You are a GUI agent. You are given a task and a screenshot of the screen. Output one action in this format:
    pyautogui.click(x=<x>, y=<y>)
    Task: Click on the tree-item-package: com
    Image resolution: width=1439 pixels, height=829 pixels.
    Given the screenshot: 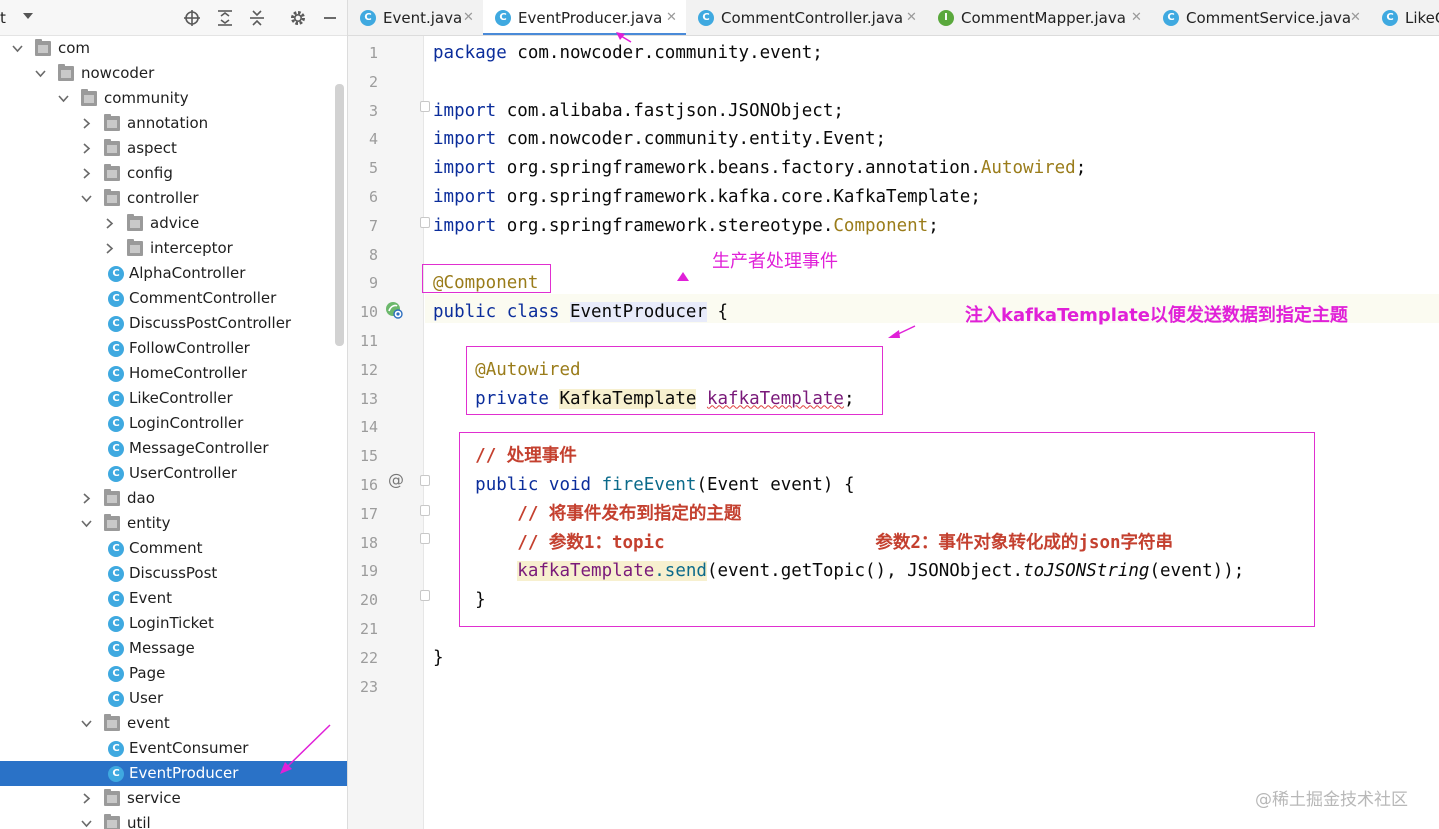 What is the action you would take?
    pyautogui.click(x=173, y=48)
    